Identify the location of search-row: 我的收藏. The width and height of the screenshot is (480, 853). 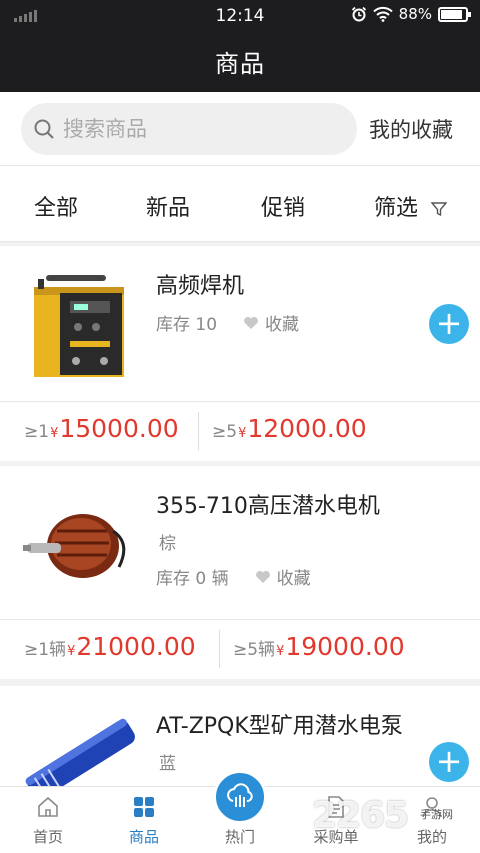
(240, 129).